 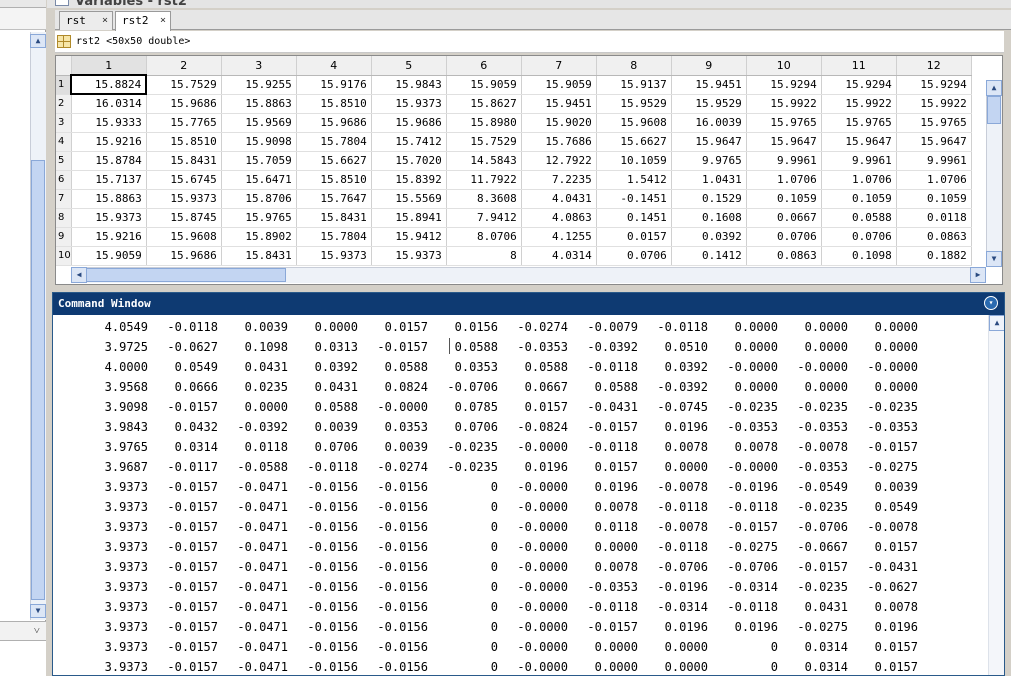 What do you see at coordinates (784, 218) in the screenshot?
I see `grid-cell: 0.0667` at bounding box center [784, 218].